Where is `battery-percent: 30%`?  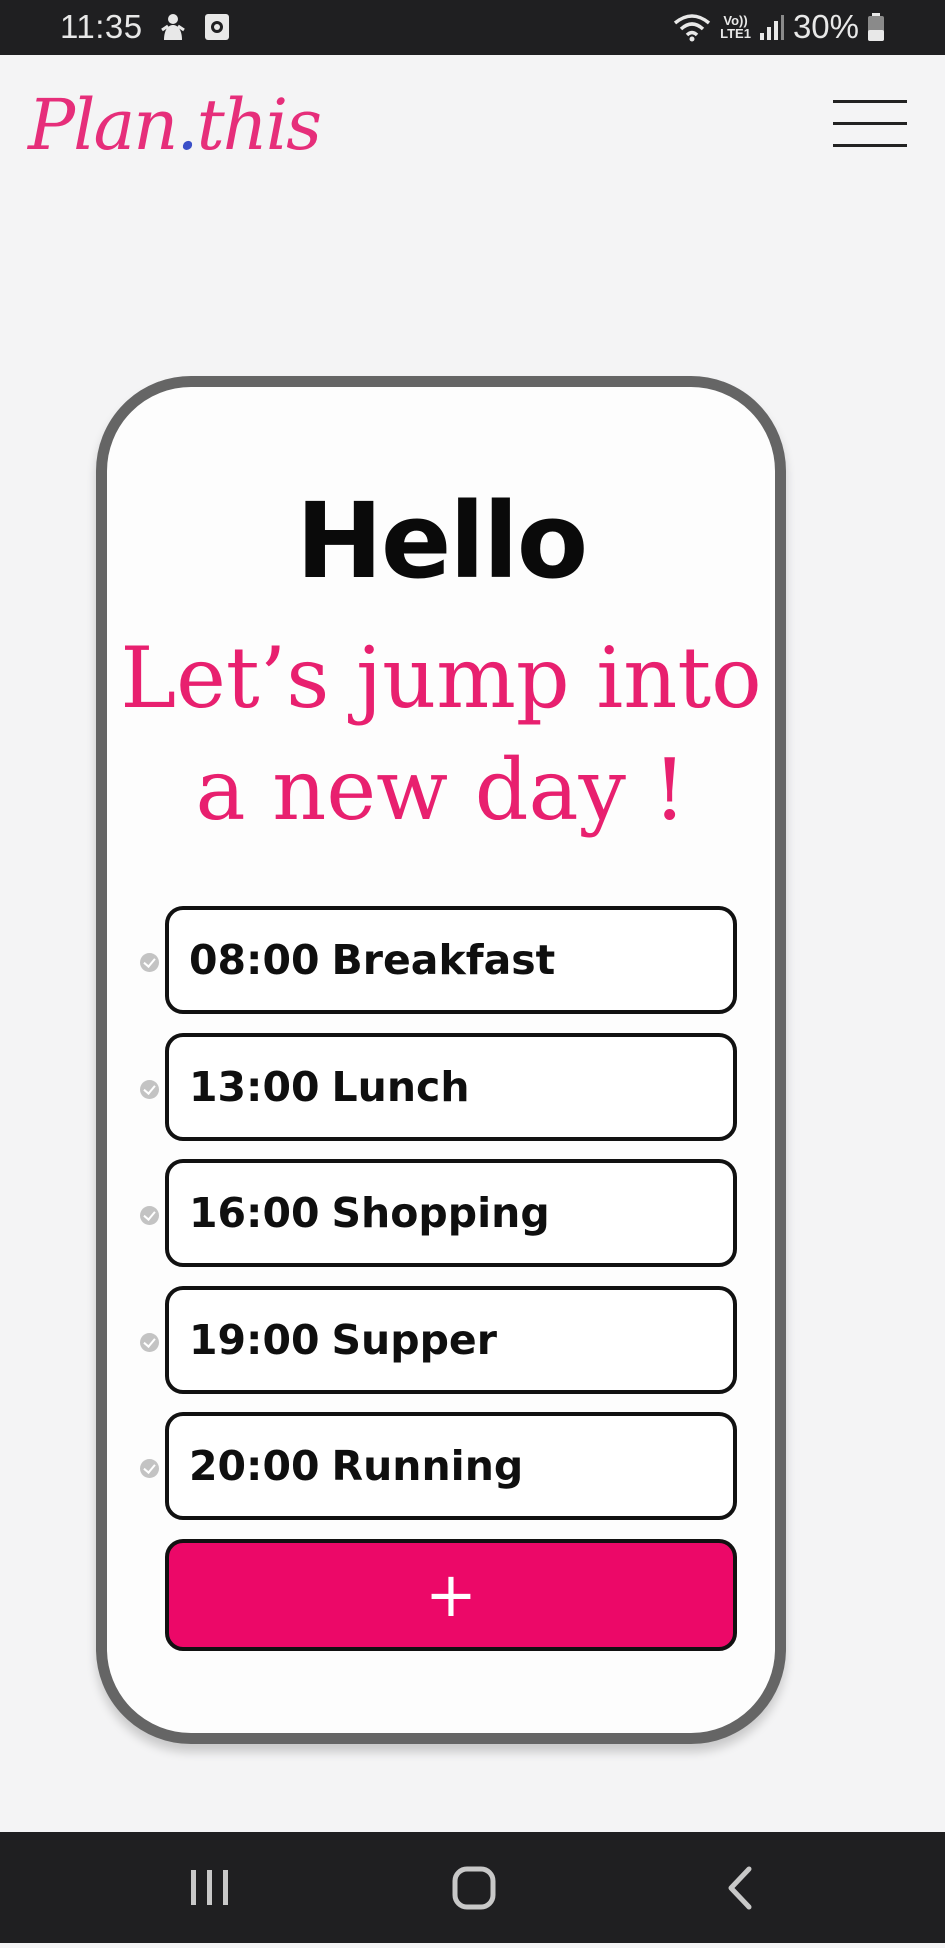
battery-percent: 30% is located at coordinates (825, 26).